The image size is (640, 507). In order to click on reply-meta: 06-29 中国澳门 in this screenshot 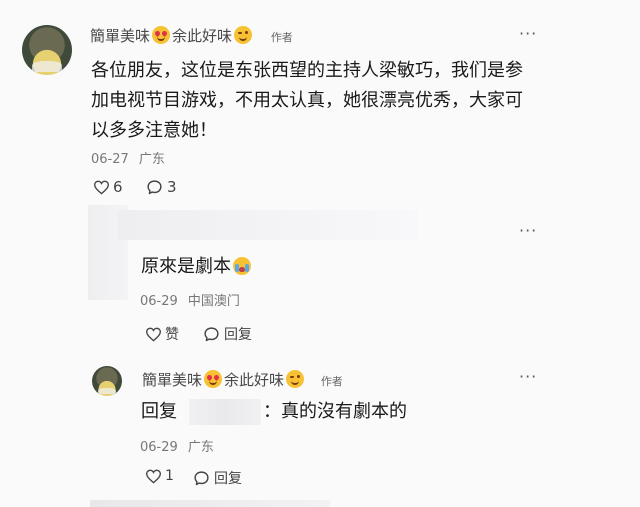, I will do `click(190, 299)`.